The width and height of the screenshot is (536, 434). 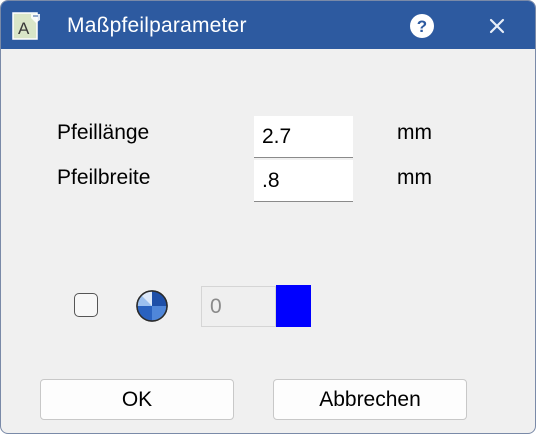 I want to click on close-icon, so click(x=497, y=26).